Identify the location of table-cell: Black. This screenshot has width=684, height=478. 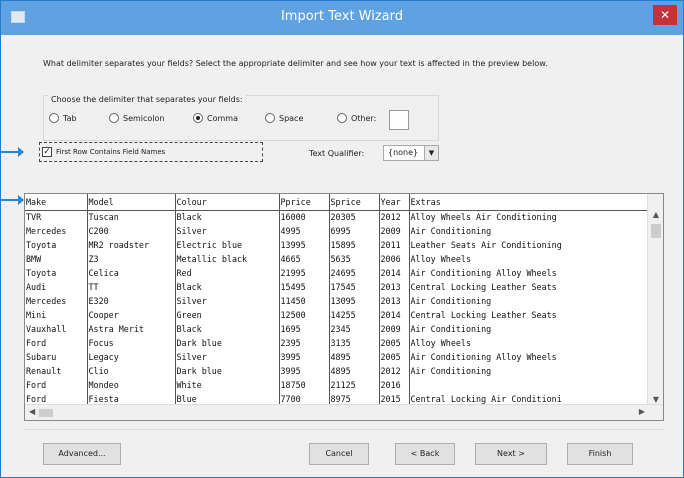
(226, 329).